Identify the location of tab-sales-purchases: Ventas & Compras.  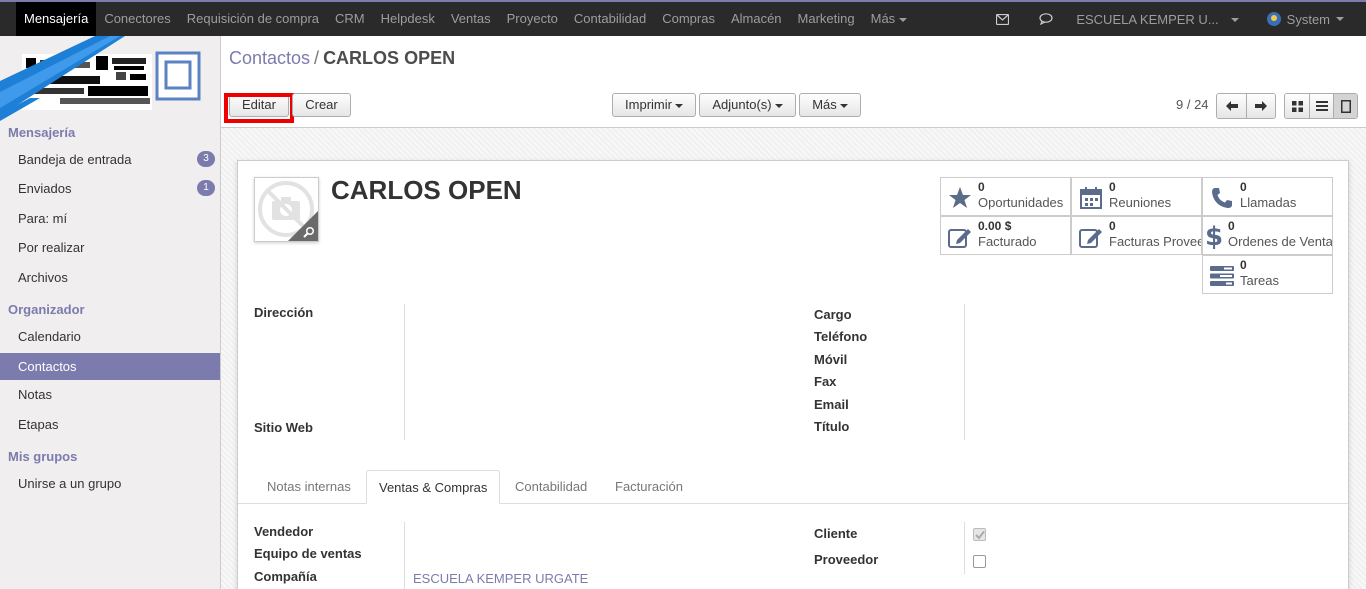
(433, 487).